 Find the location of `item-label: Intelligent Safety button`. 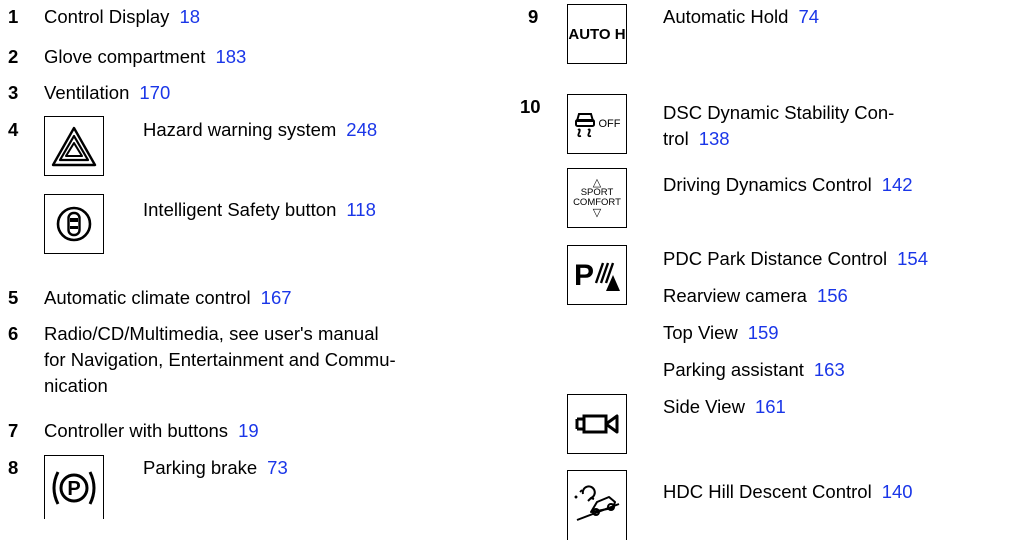

item-label: Intelligent Safety button is located at coordinates (240, 209).